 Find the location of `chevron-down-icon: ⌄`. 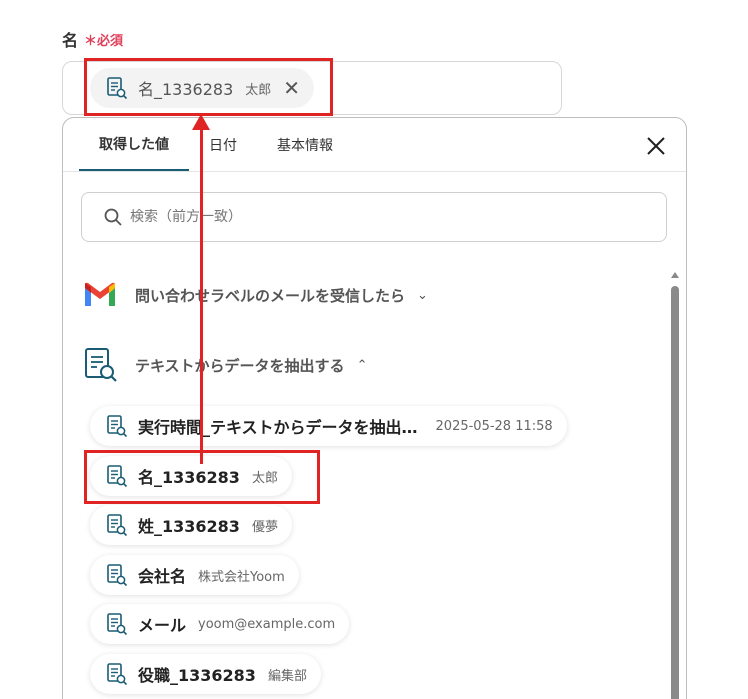

chevron-down-icon: ⌄ is located at coordinates (422, 295).